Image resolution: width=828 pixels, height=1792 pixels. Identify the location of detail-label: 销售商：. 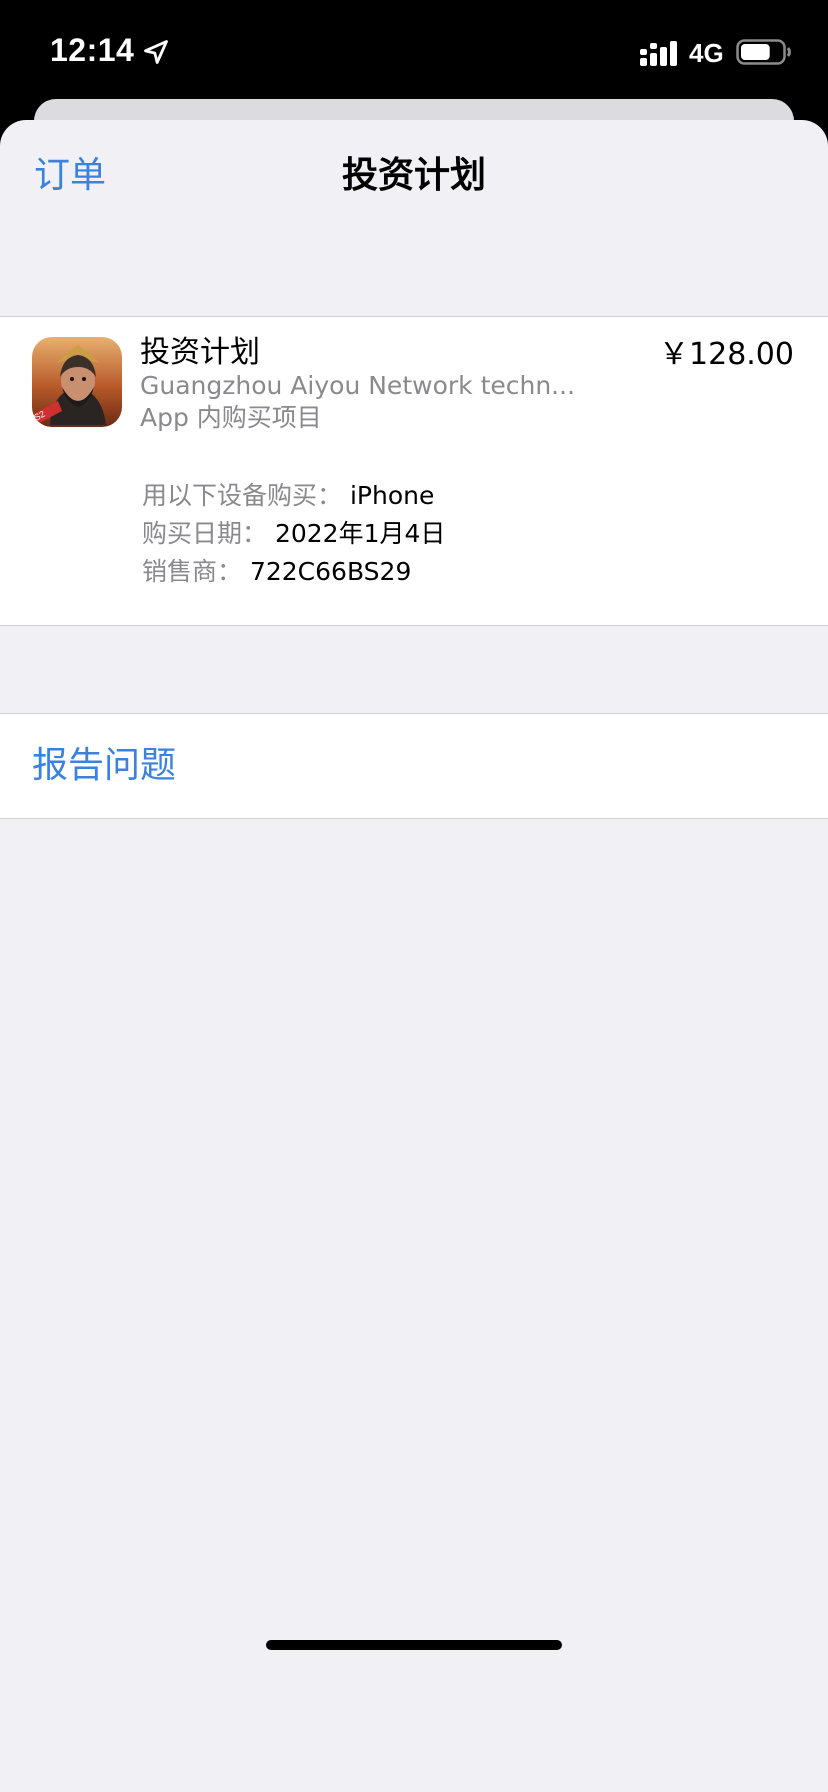
(192, 571).